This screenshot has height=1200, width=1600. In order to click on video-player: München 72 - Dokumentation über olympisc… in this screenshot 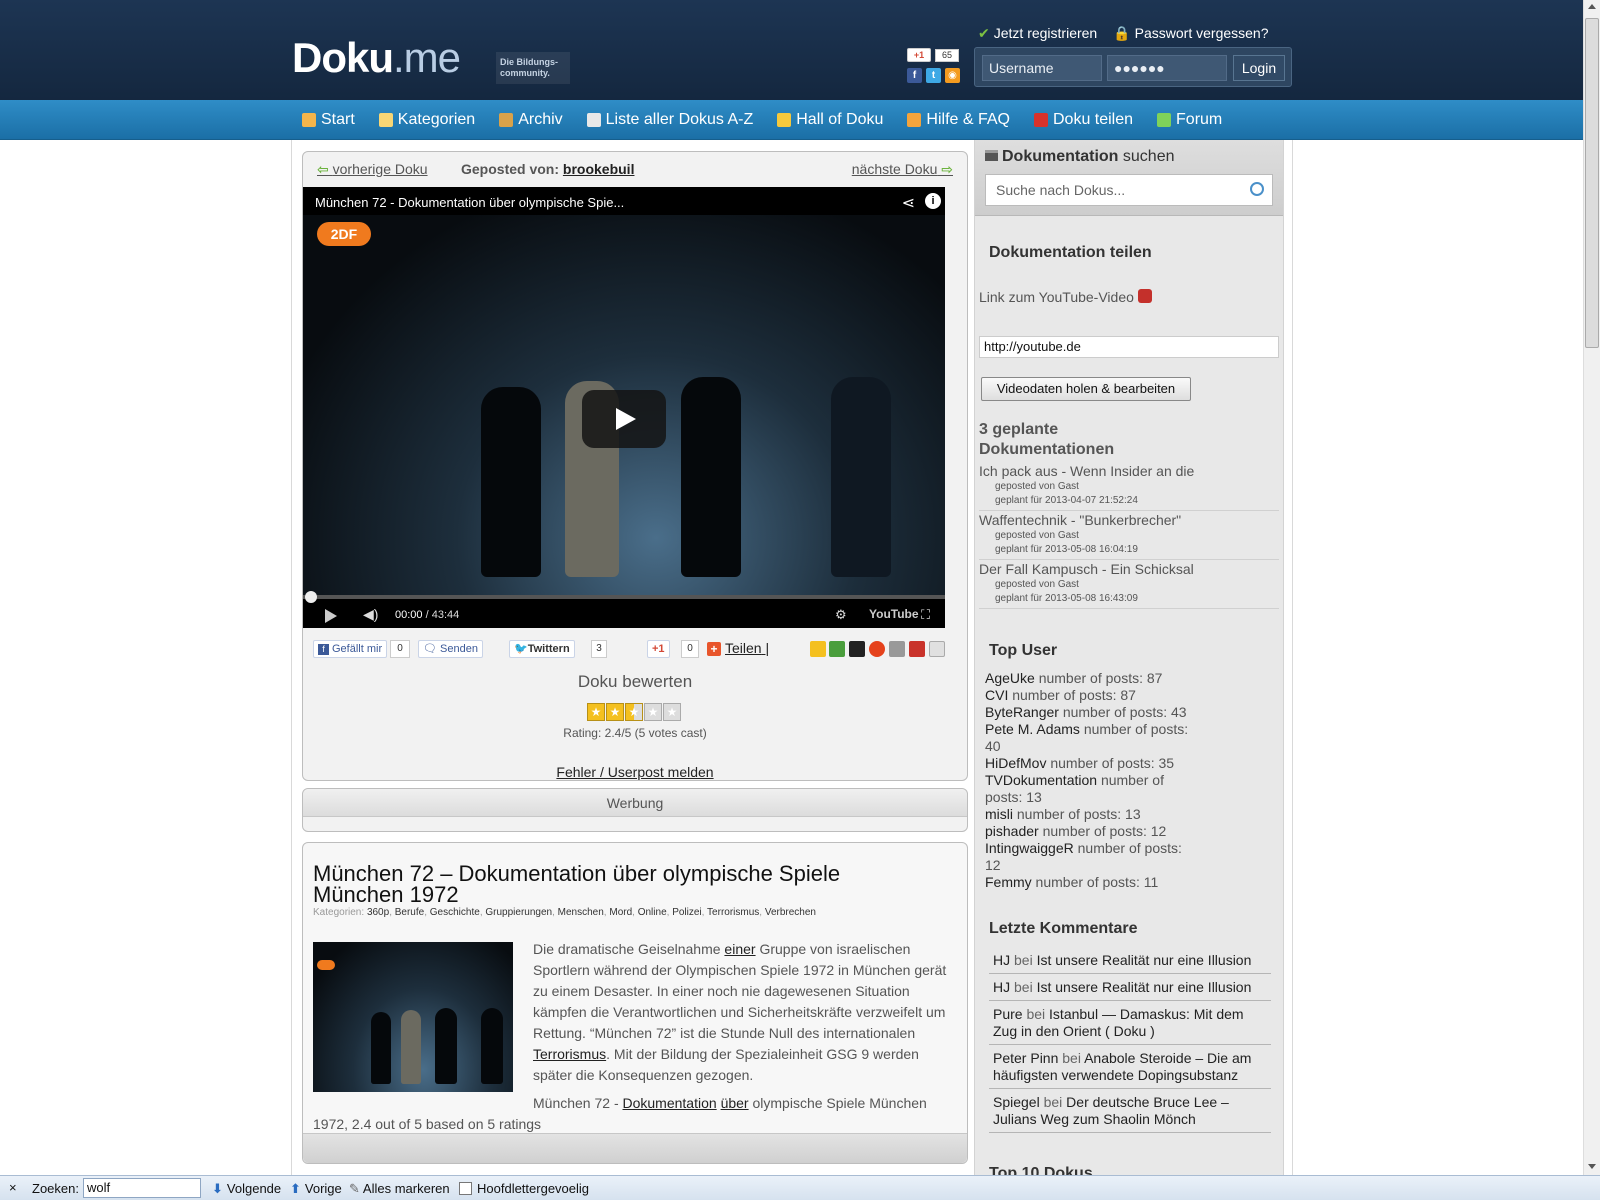, I will do `click(624, 407)`.